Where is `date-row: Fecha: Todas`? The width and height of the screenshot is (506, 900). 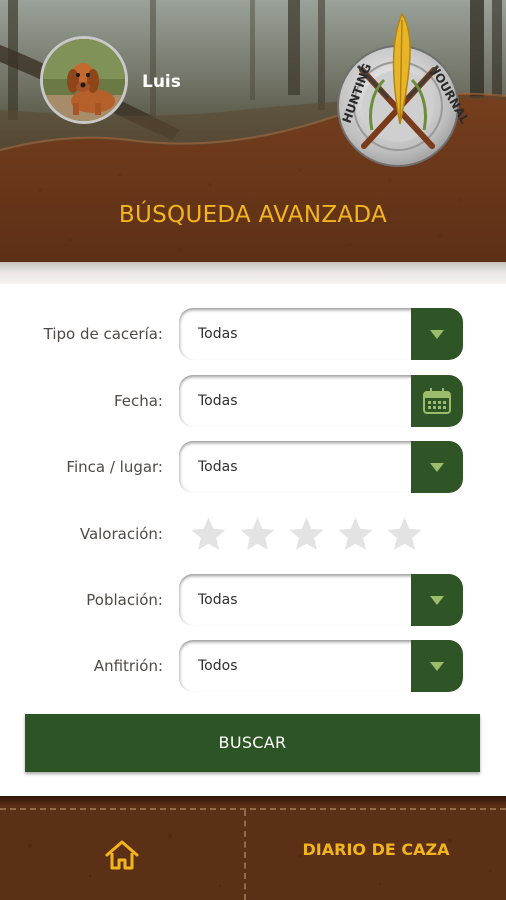
date-row: Fecha: Todas is located at coordinates (253, 401).